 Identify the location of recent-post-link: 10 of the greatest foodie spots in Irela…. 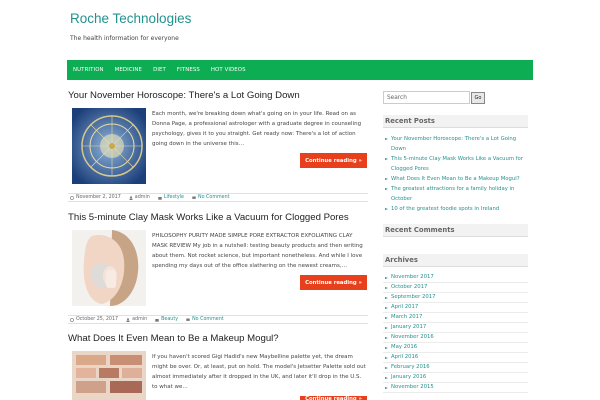
(455, 209).